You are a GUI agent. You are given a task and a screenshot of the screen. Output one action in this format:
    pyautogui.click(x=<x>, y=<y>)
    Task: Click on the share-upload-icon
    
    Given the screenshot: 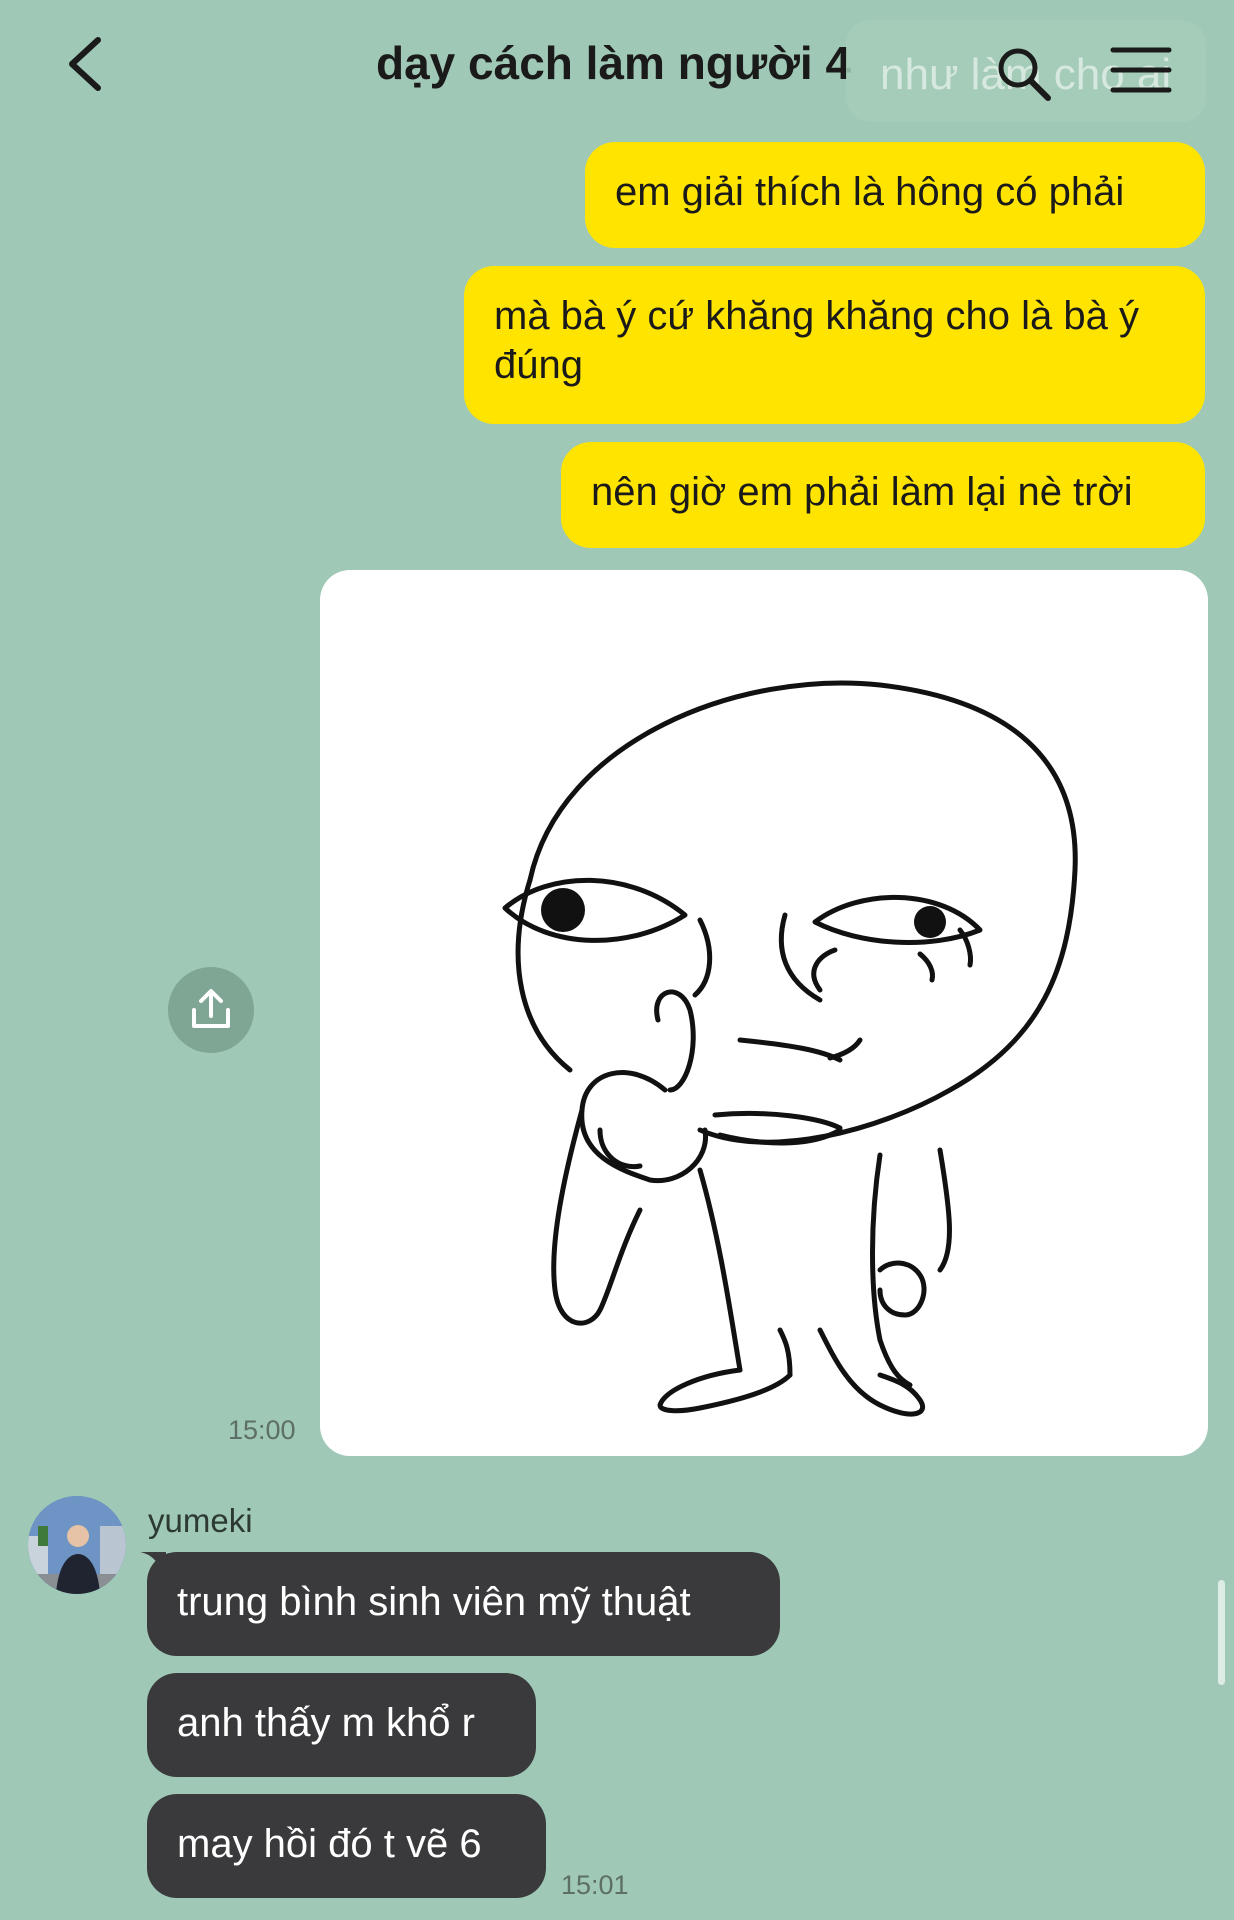 What is the action you would take?
    pyautogui.click(x=211, y=1008)
    